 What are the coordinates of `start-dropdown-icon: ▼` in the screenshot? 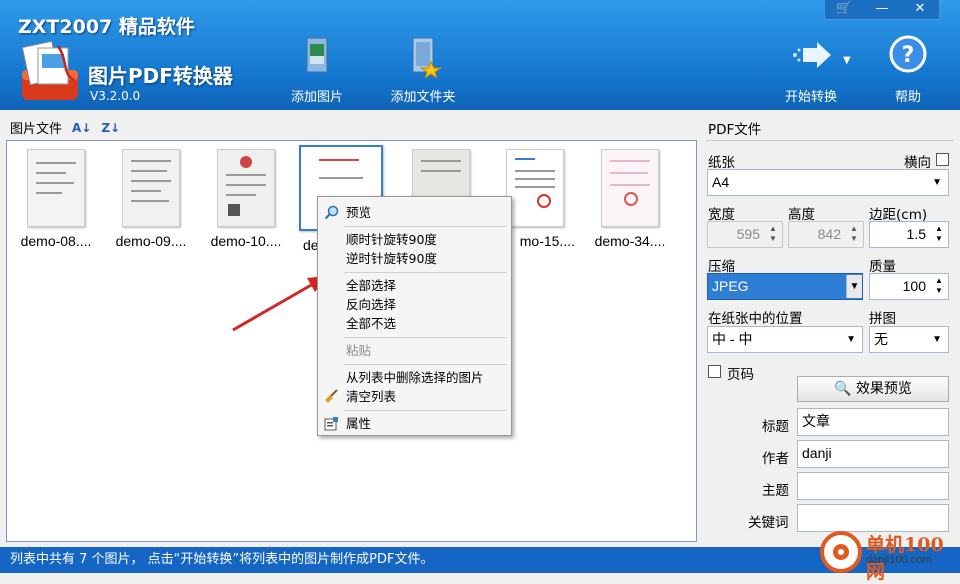 It's located at (847, 60).